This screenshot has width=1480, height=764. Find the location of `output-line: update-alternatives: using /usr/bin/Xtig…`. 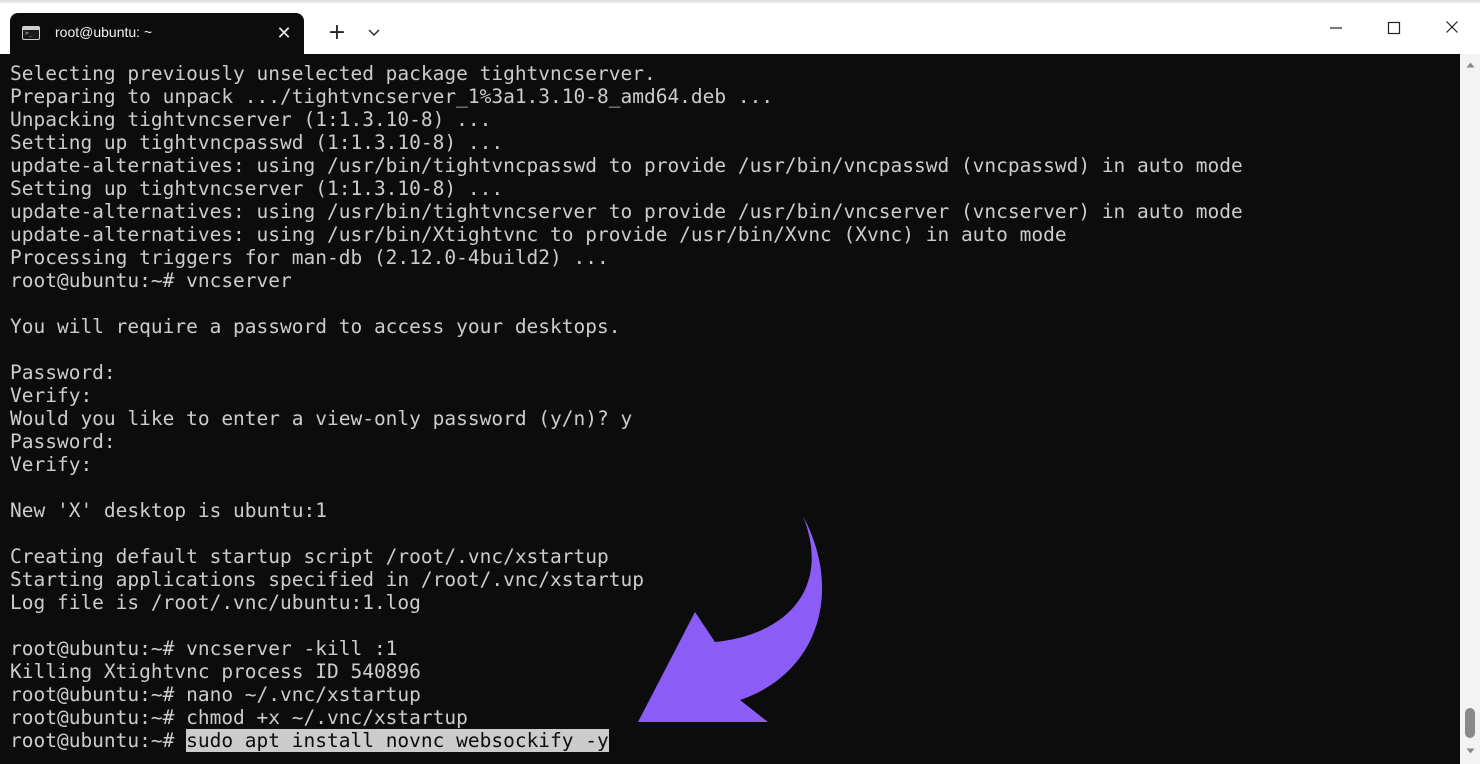

output-line: update-alternatives: using /usr/bin/Xtig… is located at coordinates (538, 234).